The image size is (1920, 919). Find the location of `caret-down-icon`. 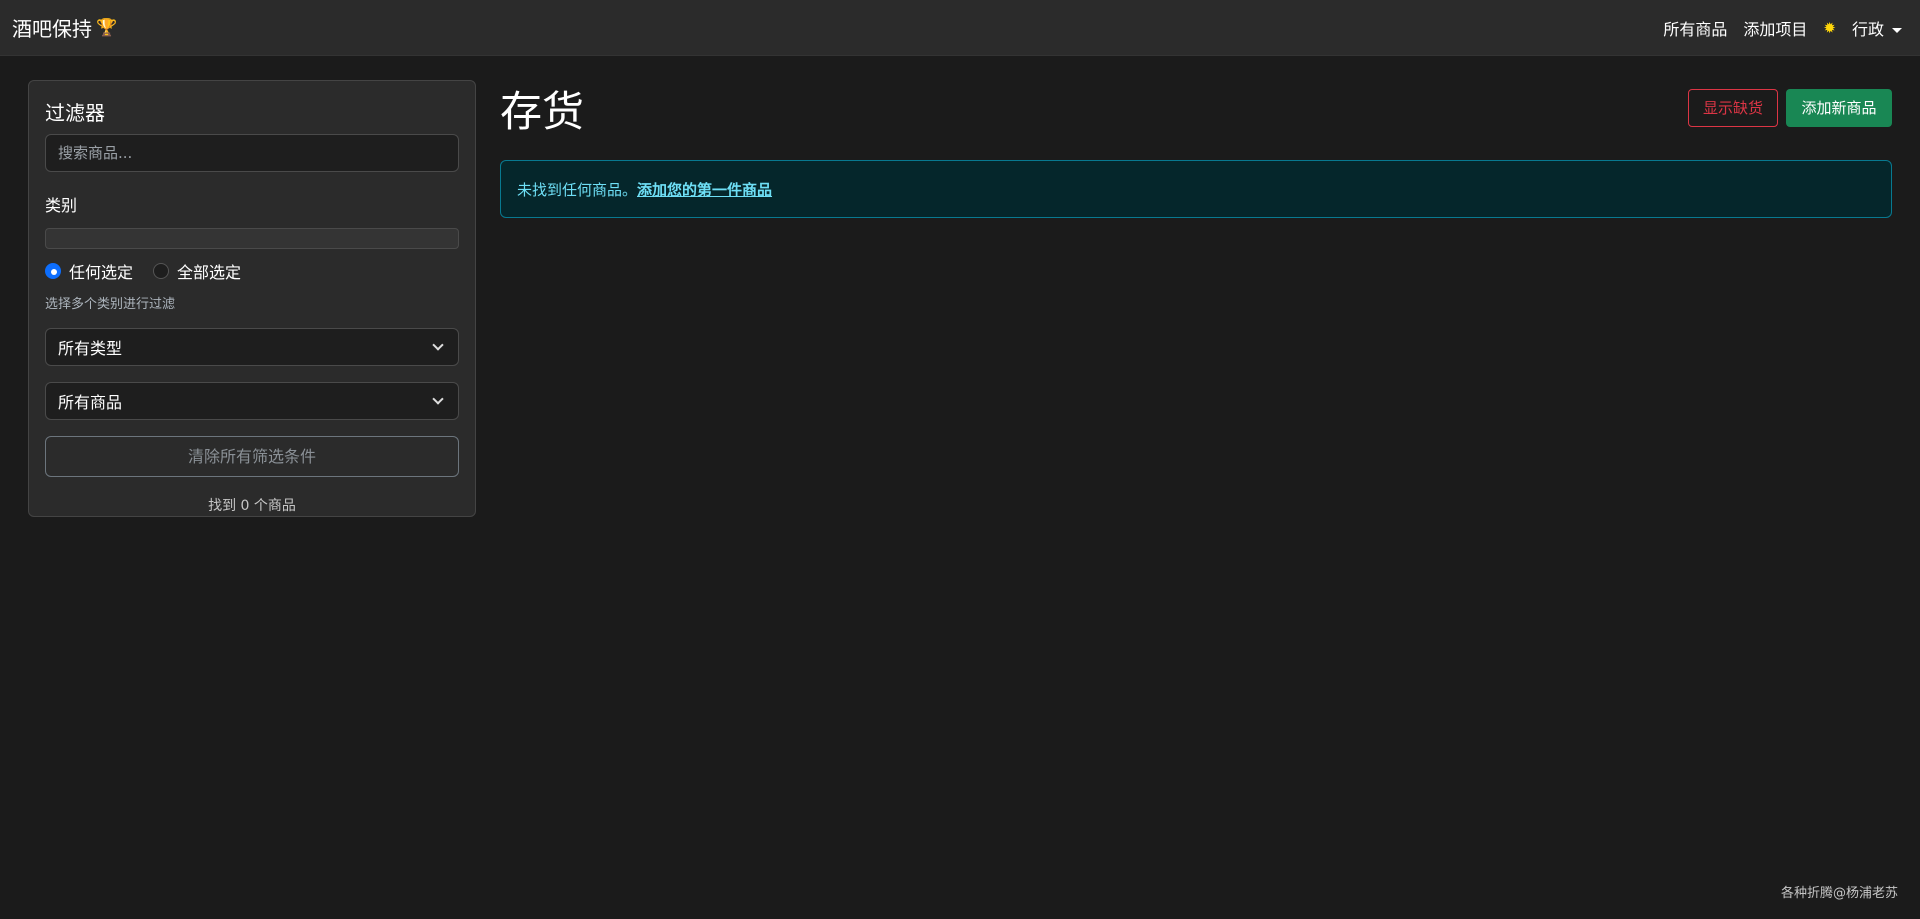

caret-down-icon is located at coordinates (1897, 30).